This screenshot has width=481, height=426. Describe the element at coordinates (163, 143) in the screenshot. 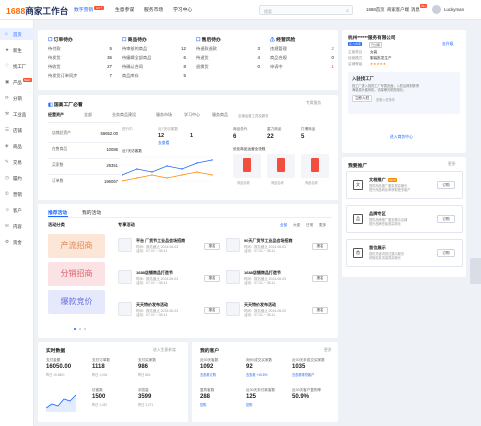

I see `trend-view-link: 去查看` at that location.